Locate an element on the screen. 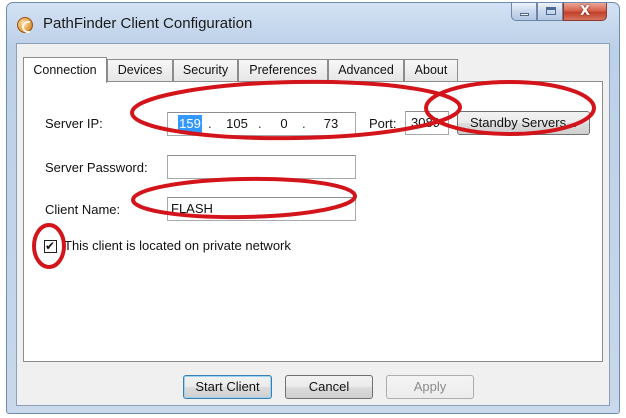  server-ip-field: 159 . 105 . 0 . 73 is located at coordinates (261, 124).